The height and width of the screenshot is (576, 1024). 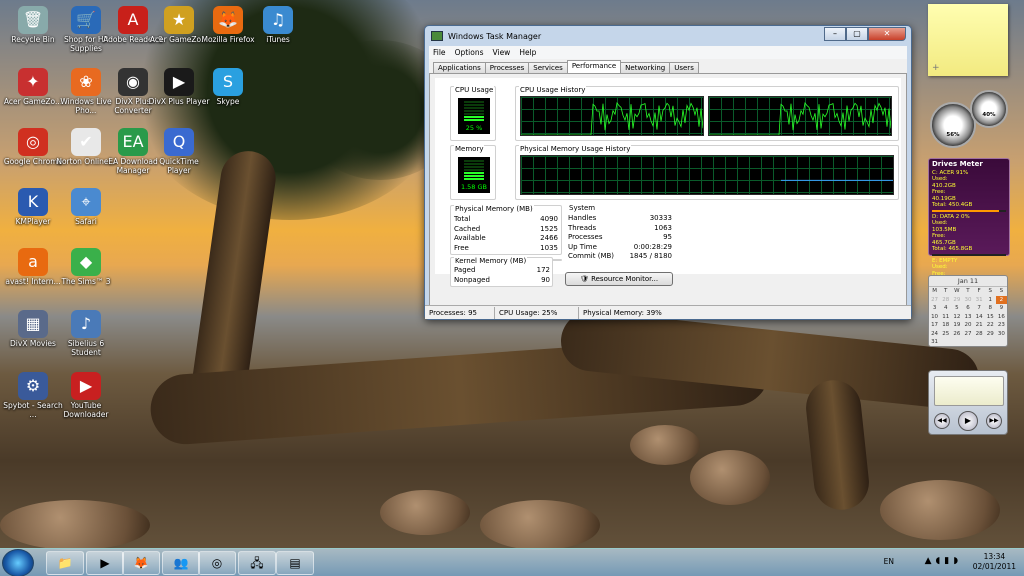 I want to click on calendar-day: 8, so click(x=990, y=308).